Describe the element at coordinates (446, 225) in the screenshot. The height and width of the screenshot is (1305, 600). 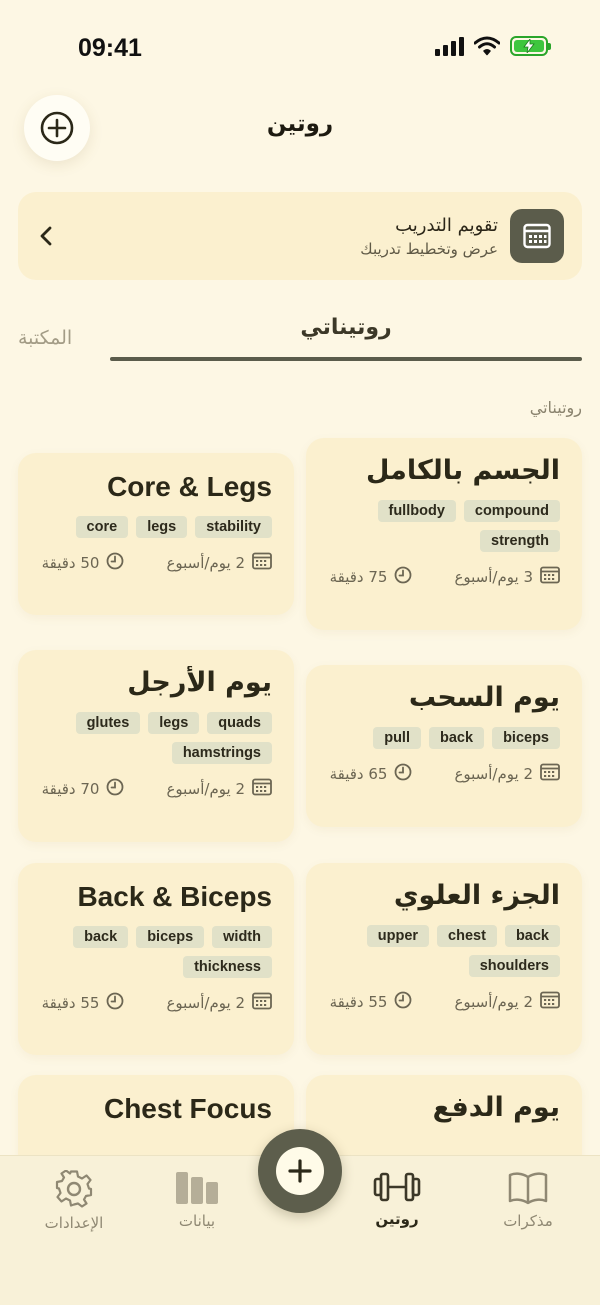
I see `calendar-title: تقويم التدريب` at that location.